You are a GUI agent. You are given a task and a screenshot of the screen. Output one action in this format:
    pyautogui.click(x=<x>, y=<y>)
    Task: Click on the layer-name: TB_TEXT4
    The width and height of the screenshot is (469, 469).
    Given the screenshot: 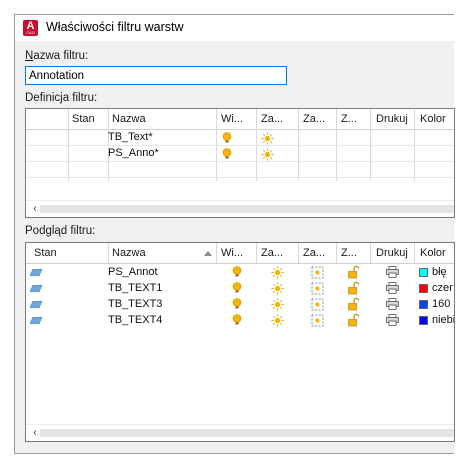 What is the action you would take?
    pyautogui.click(x=135, y=320)
    